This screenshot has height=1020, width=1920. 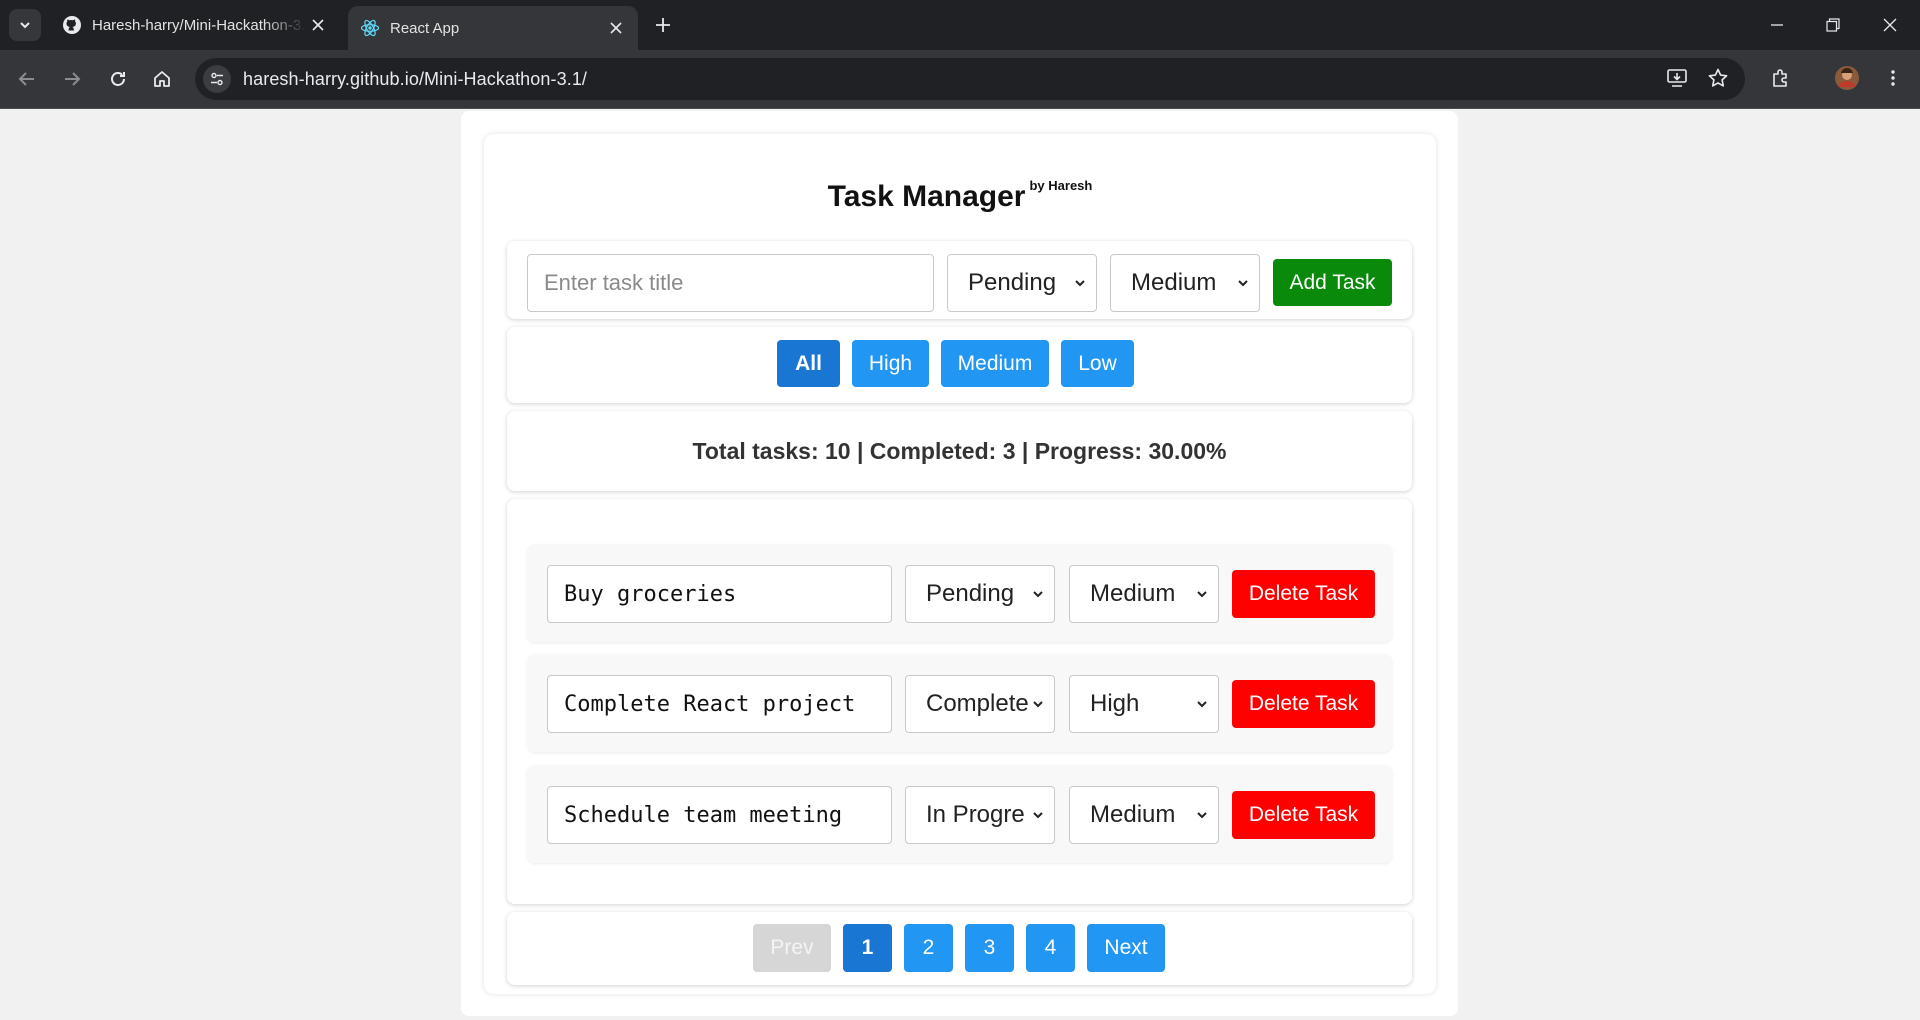 What do you see at coordinates (1332, 282) in the screenshot?
I see `add-task-button: Add Task` at bounding box center [1332, 282].